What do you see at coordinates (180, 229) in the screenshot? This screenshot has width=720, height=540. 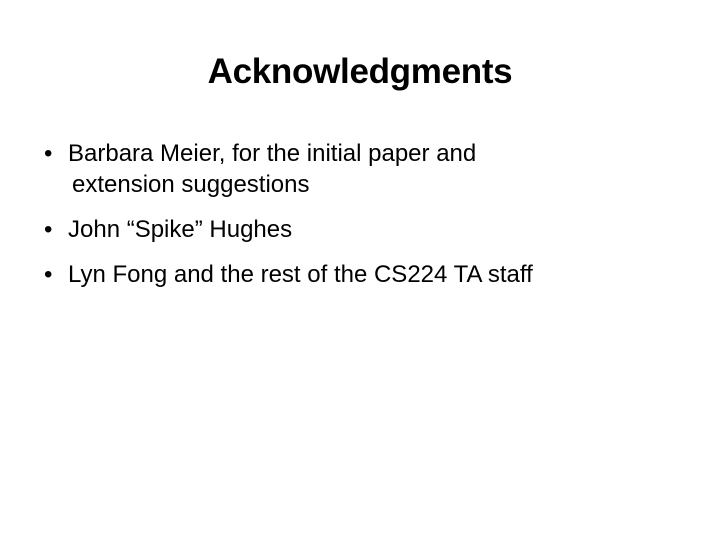 I see `bullet-text-line: John “Spike” Hughes` at bounding box center [180, 229].